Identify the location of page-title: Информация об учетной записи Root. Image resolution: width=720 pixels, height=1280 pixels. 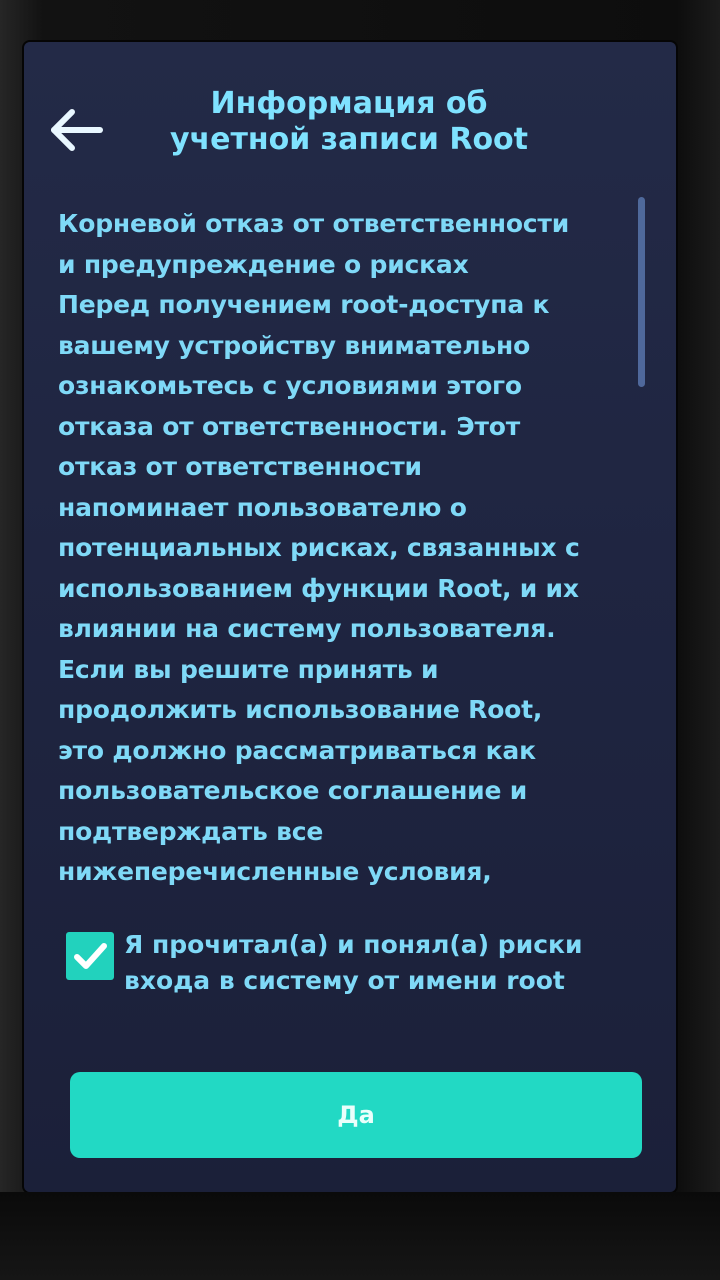
(349, 122).